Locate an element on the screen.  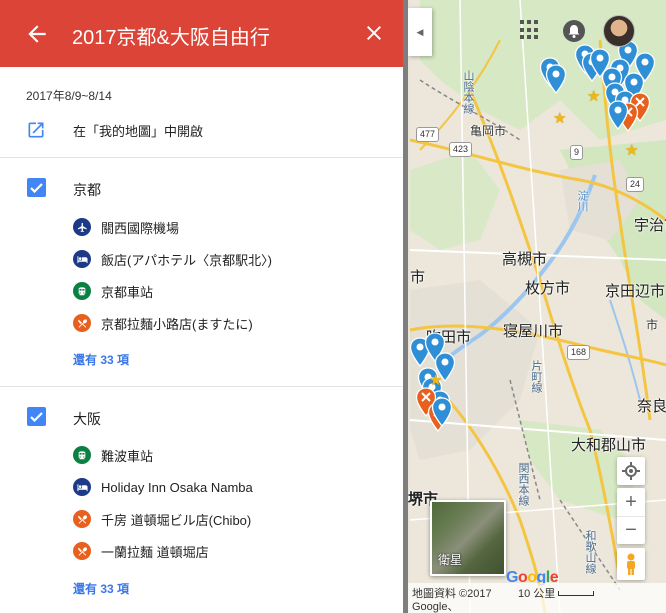
satellite-toggle-button: 衛星 is located at coordinates (468, 538).